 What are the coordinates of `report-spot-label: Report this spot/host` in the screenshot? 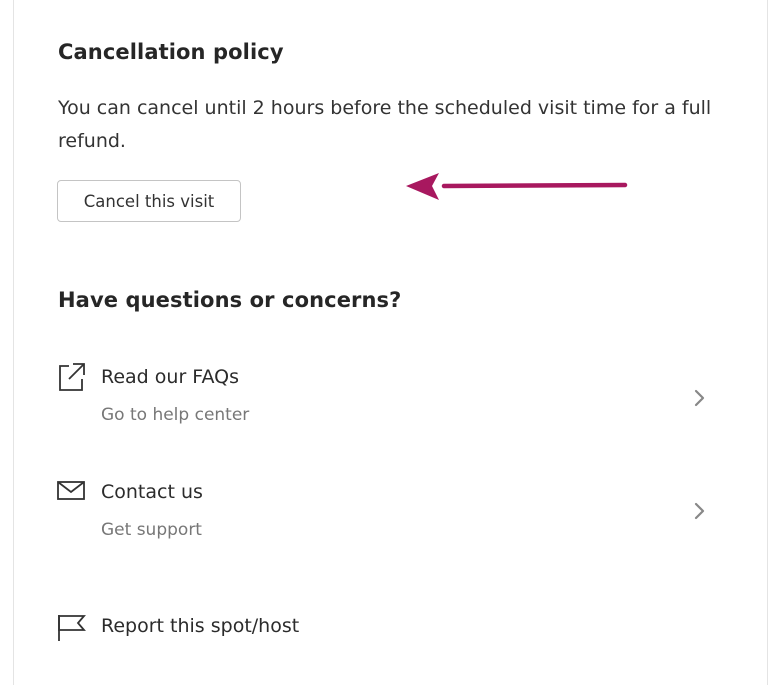 It's located at (200, 626).